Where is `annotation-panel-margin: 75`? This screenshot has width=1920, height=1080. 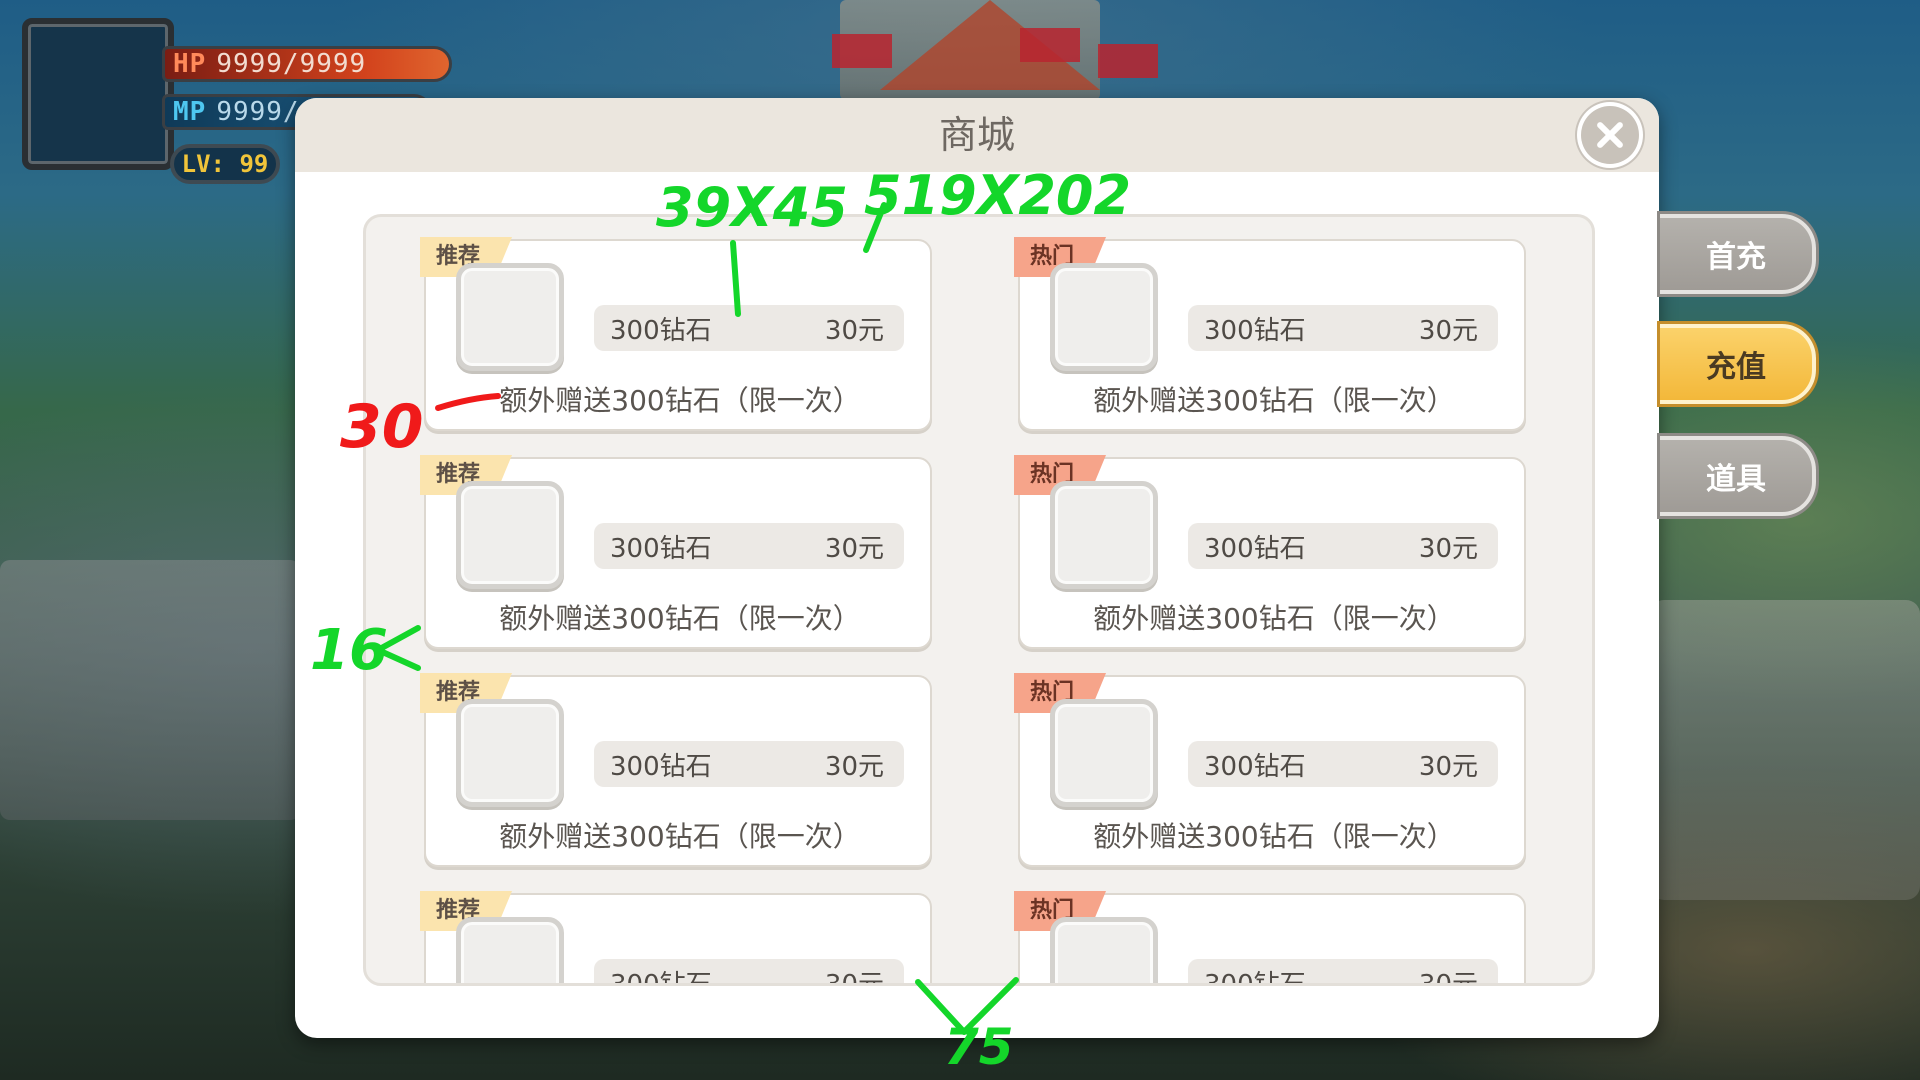
annotation-panel-margin: 75 is located at coordinates (979, 1047).